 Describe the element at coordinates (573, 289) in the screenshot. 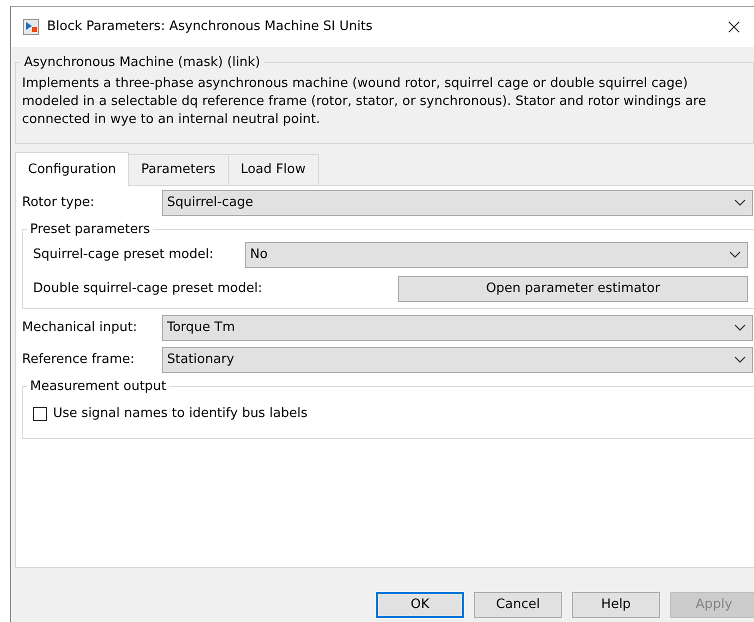

I see `estimator-button: Open parameter estimator` at that location.